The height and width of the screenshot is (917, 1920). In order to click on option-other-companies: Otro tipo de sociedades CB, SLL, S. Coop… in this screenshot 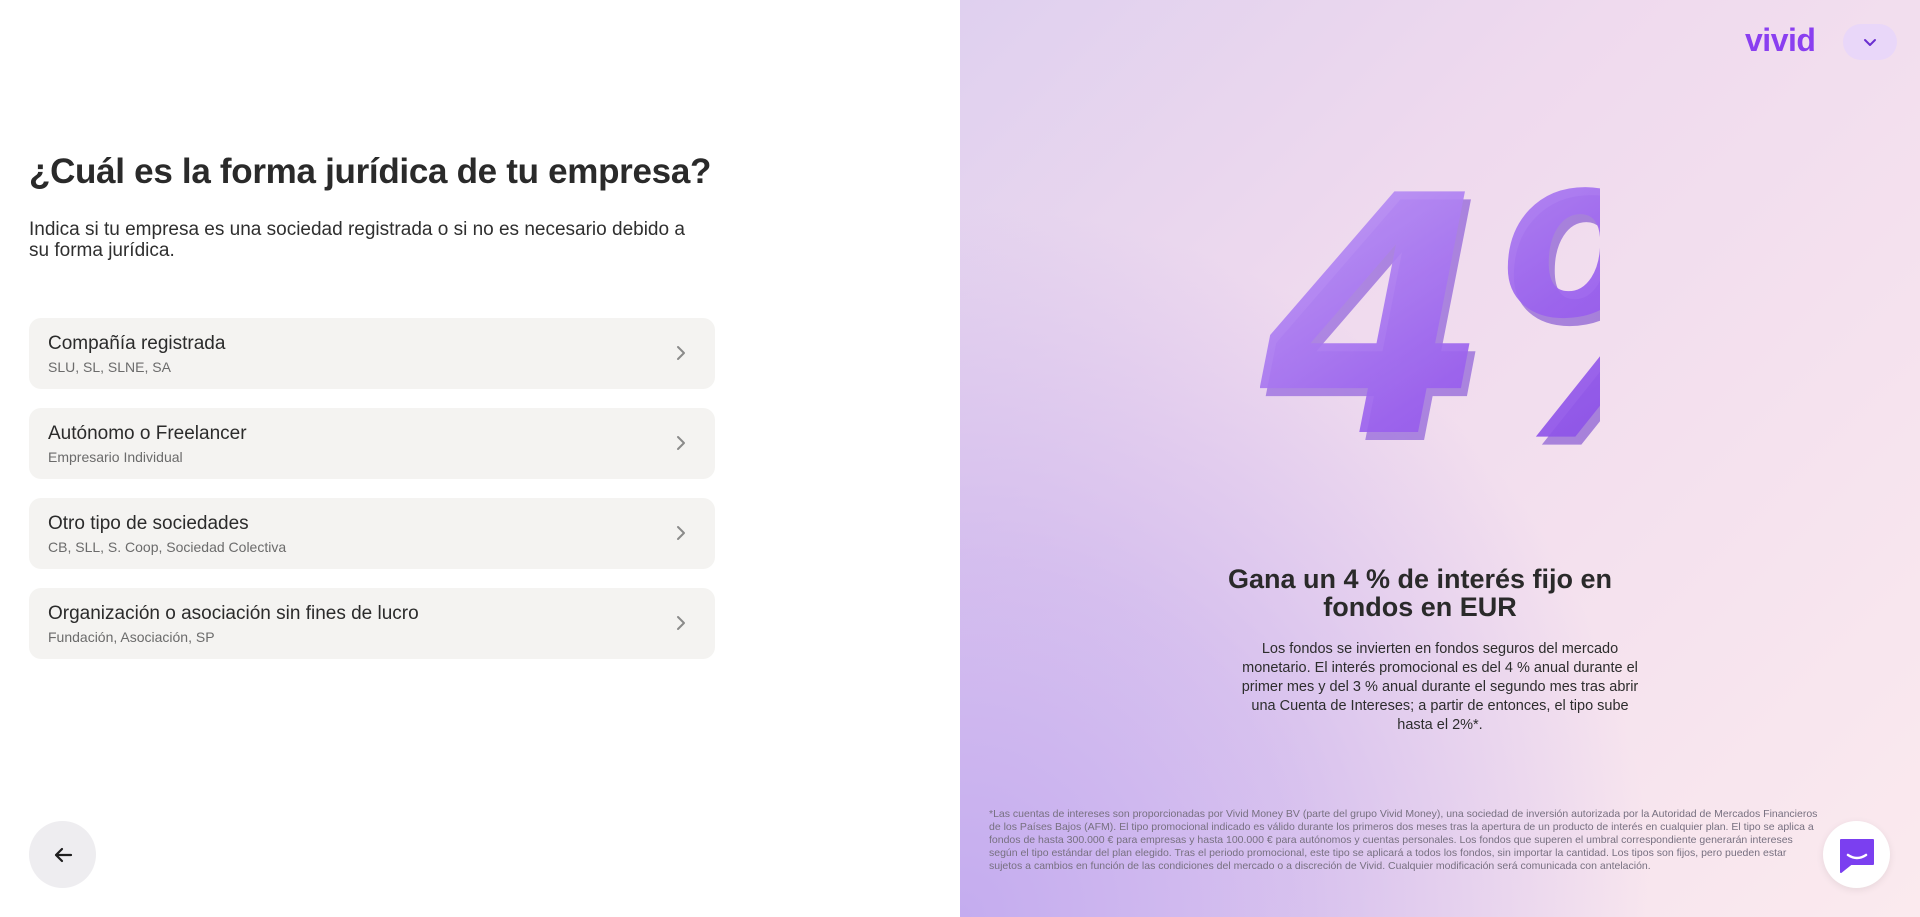, I will do `click(372, 533)`.